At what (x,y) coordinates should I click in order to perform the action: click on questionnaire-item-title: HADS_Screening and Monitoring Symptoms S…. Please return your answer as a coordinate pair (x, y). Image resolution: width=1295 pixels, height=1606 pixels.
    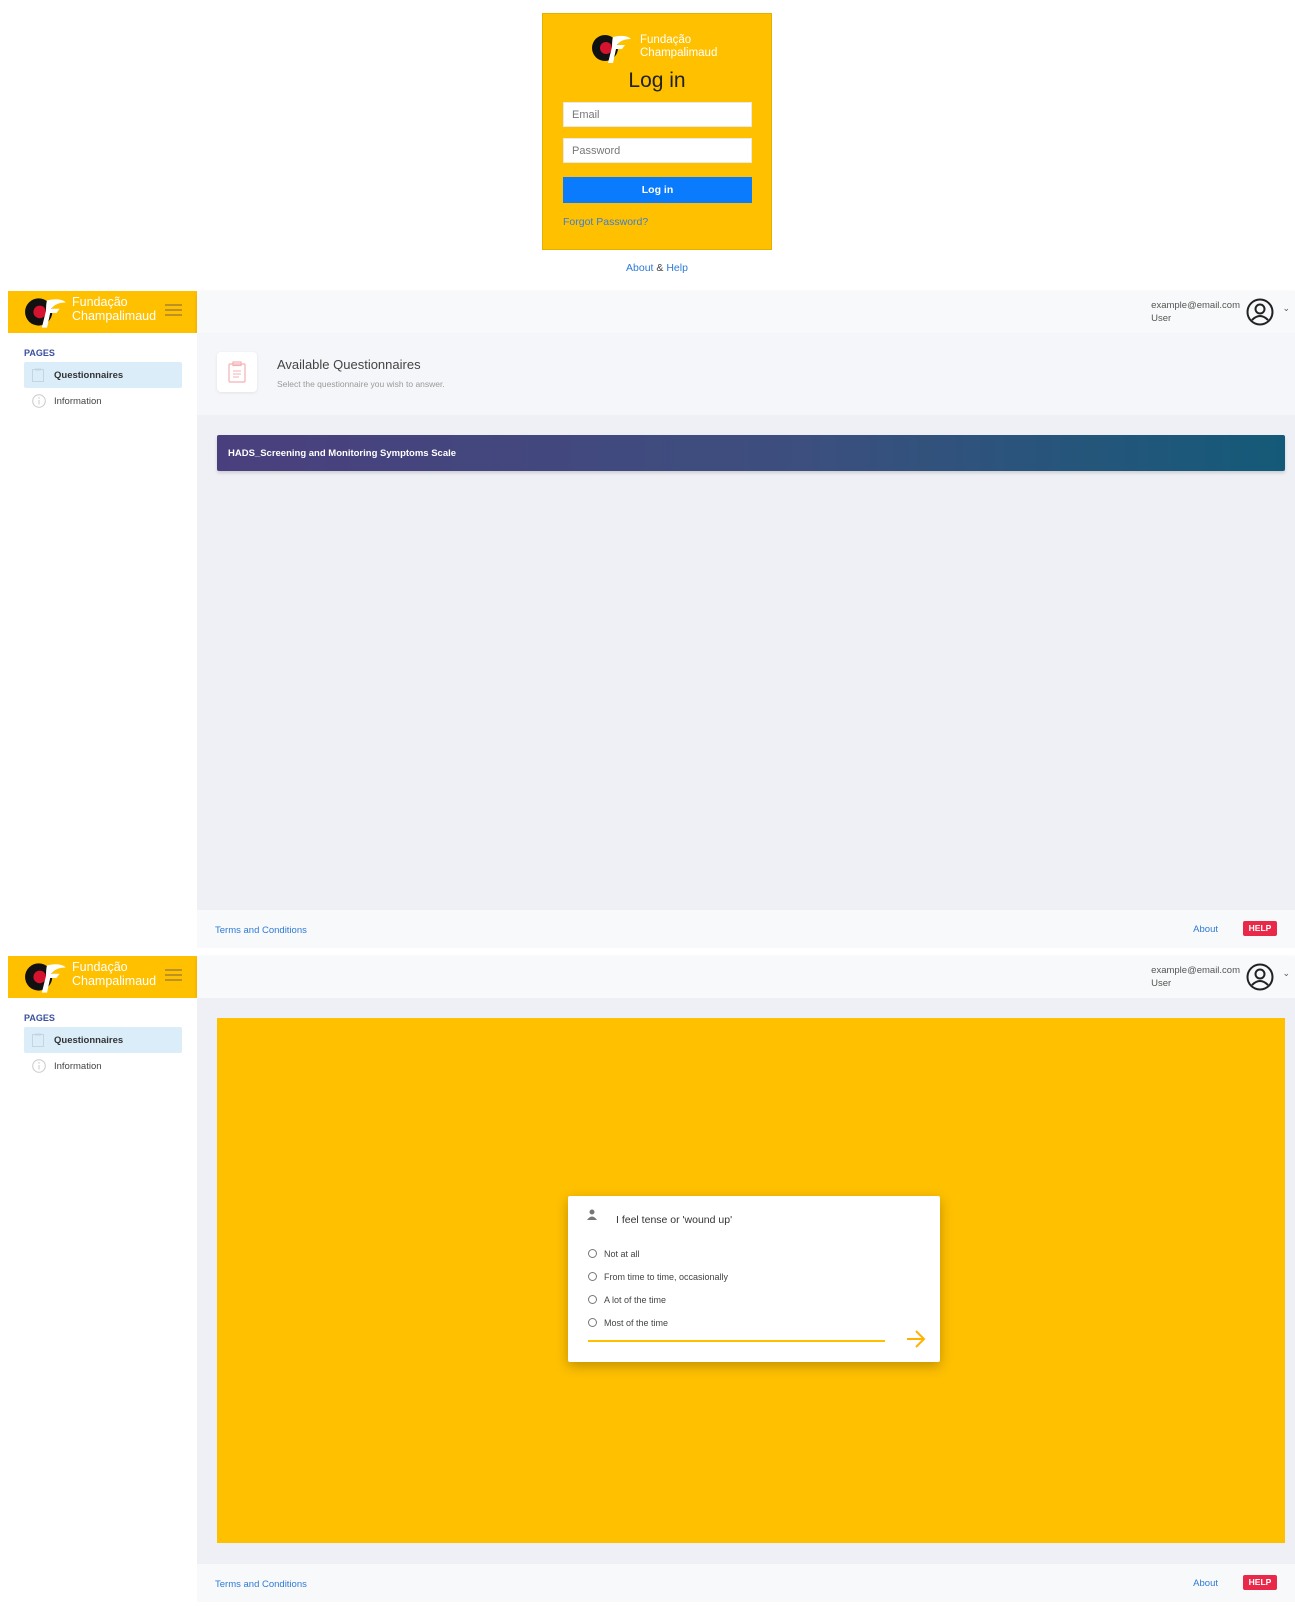
    Looking at the image, I should click on (342, 453).